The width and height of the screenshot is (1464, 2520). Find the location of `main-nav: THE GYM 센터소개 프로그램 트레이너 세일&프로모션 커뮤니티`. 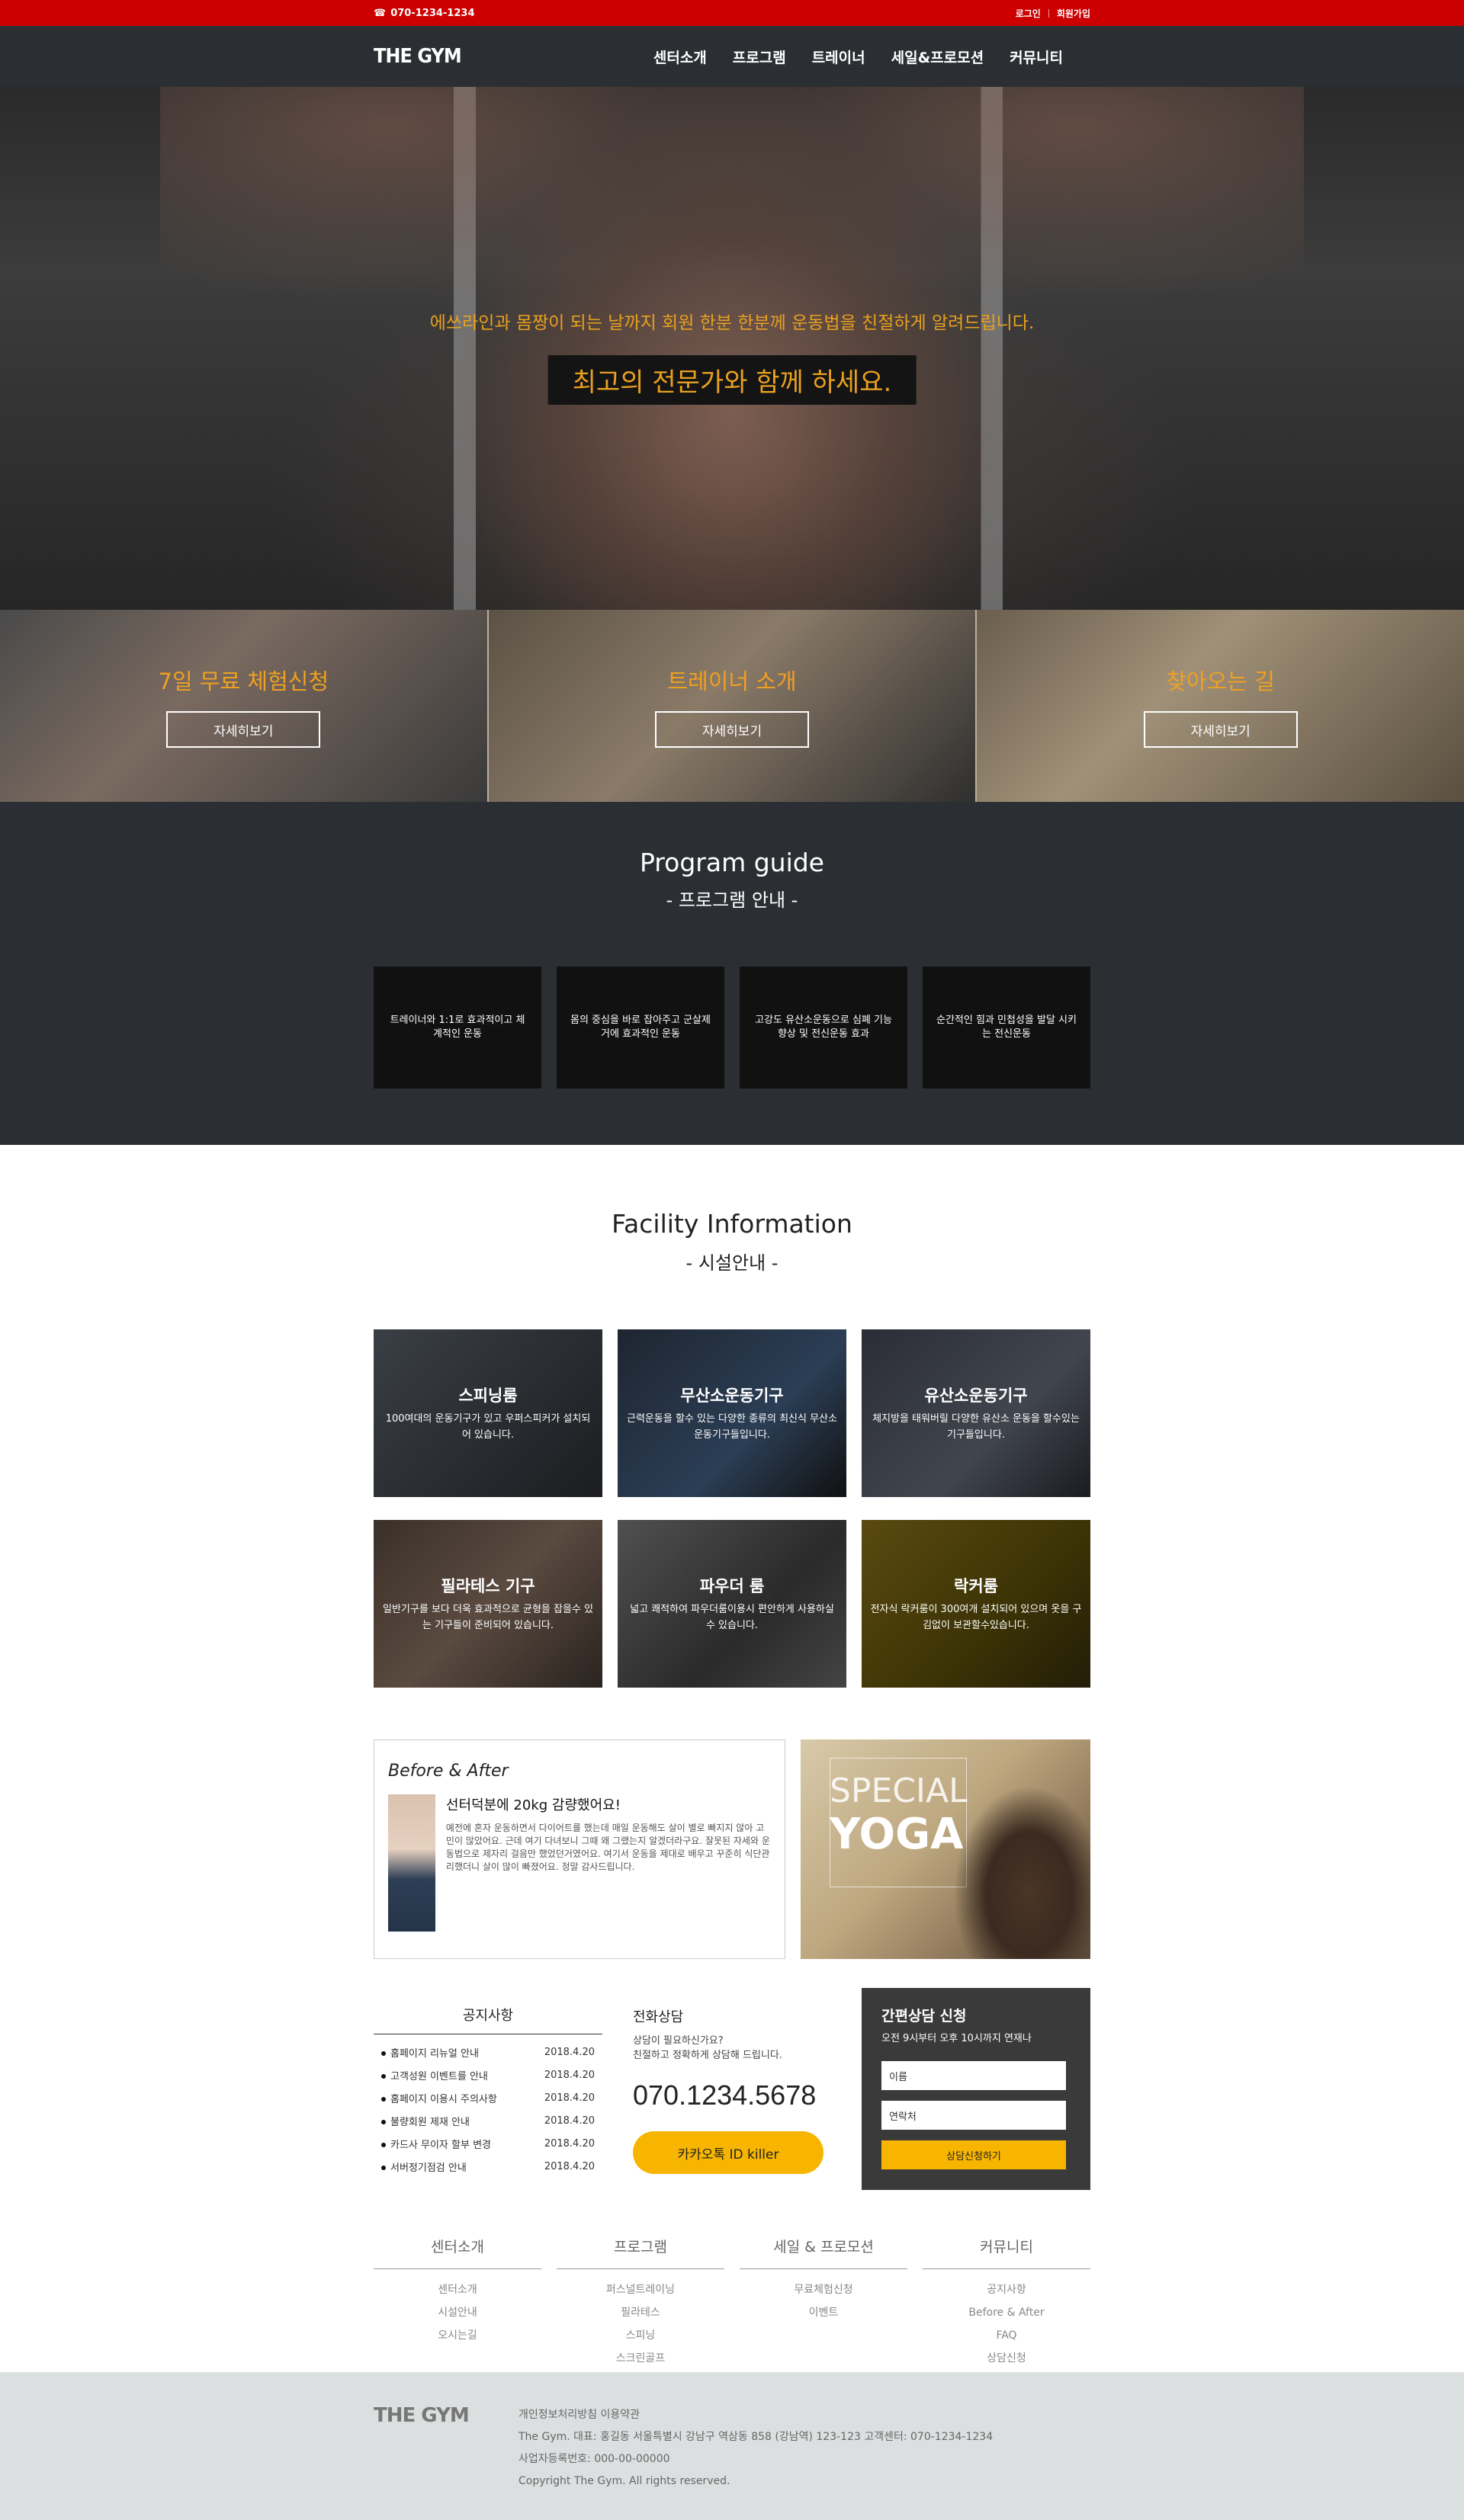

main-nav: THE GYM 센터소개 프로그램 트레이너 세일&프로모션 커뮤니티 is located at coordinates (732, 56).